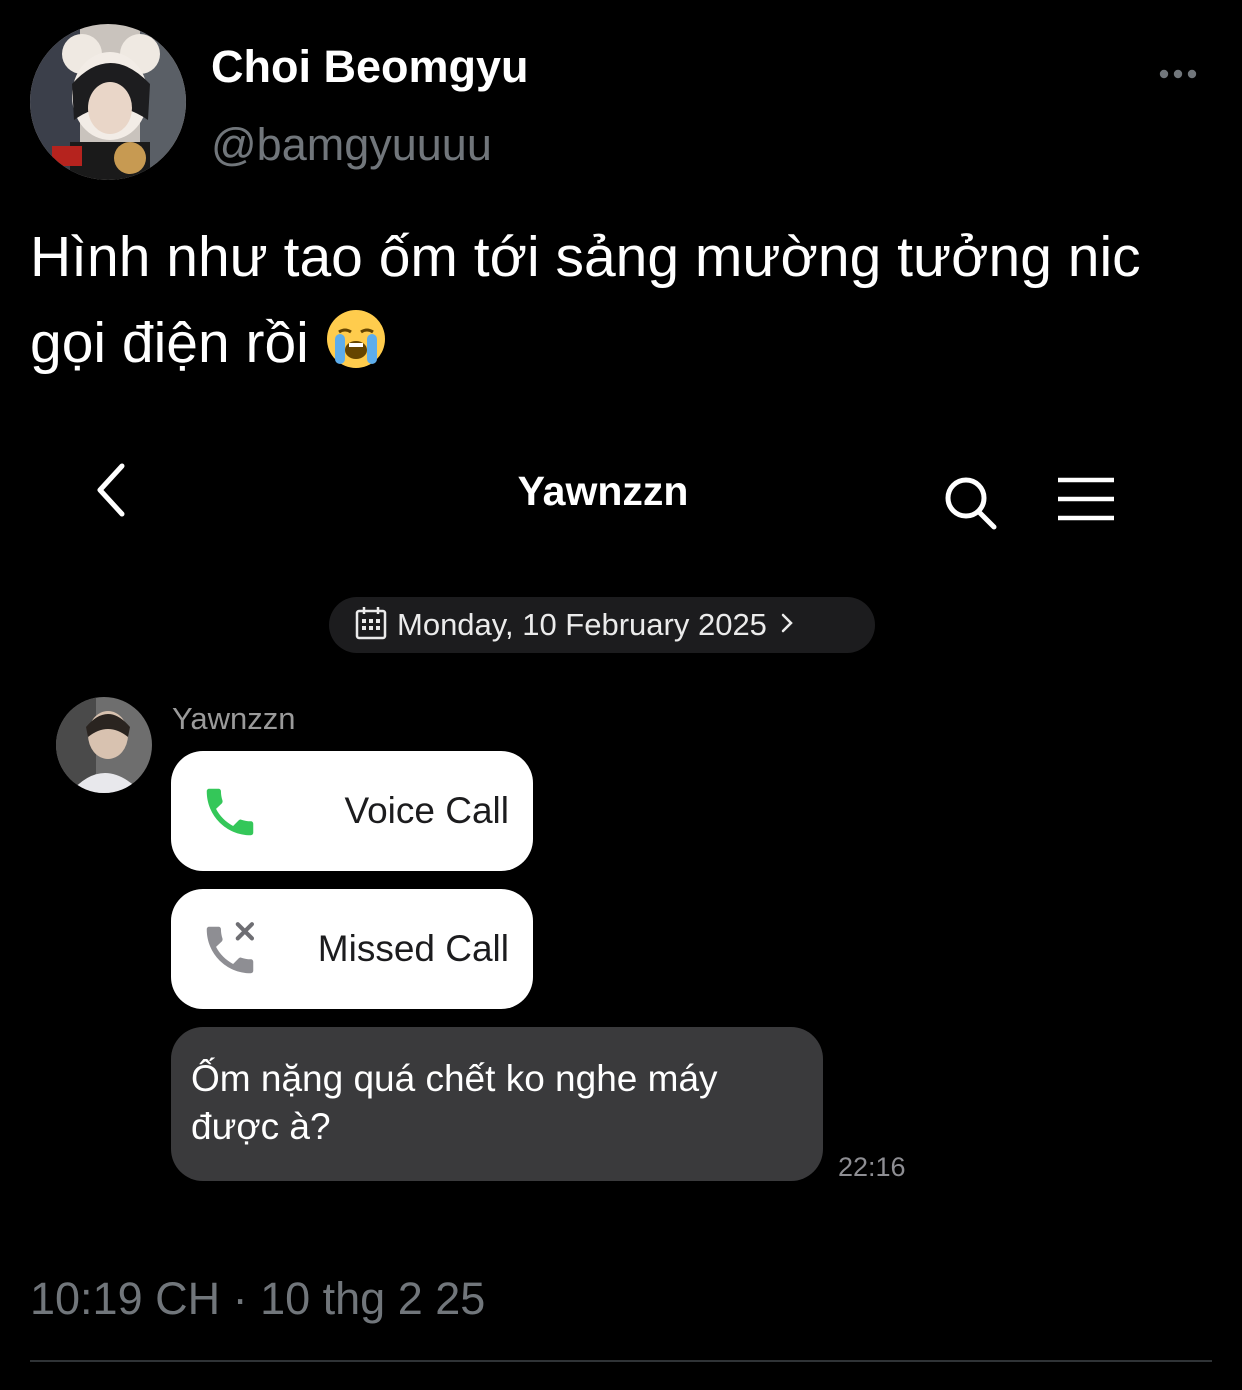  I want to click on author-avatar, so click(108, 102).